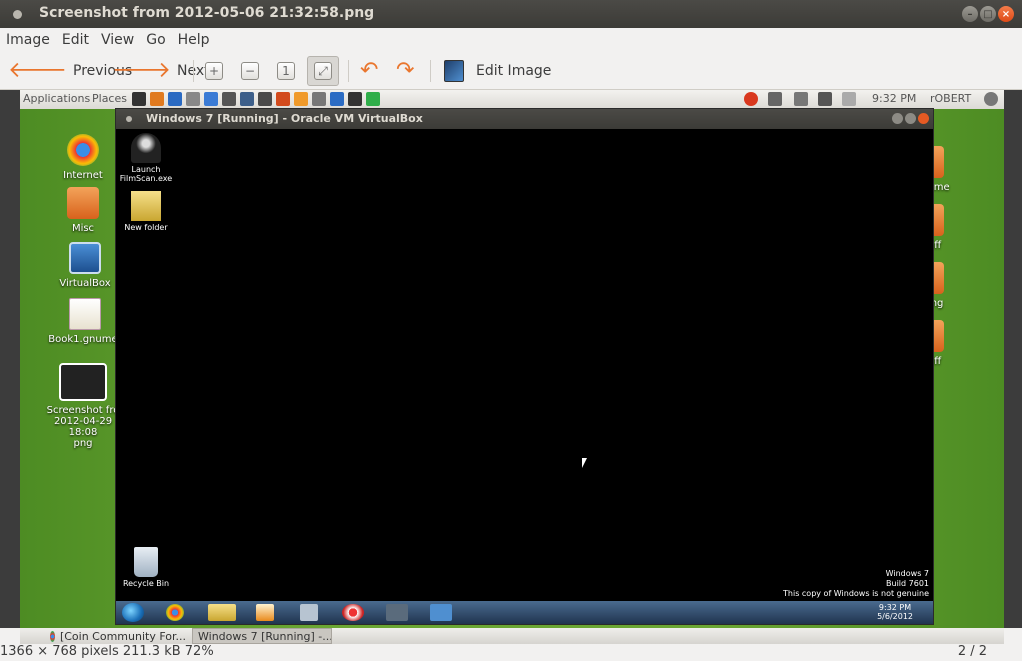  Describe the element at coordinates (894, 98) in the screenshot. I see `panel-clock: 9:32 PM` at that location.